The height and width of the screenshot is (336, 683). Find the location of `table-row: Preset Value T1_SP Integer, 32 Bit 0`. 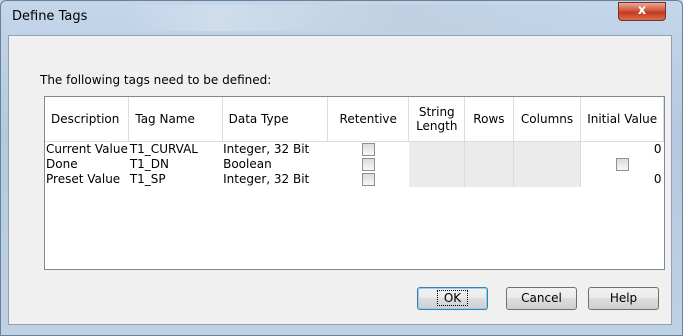

table-row: Preset Value T1_SP Integer, 32 Bit 0 is located at coordinates (354, 179).